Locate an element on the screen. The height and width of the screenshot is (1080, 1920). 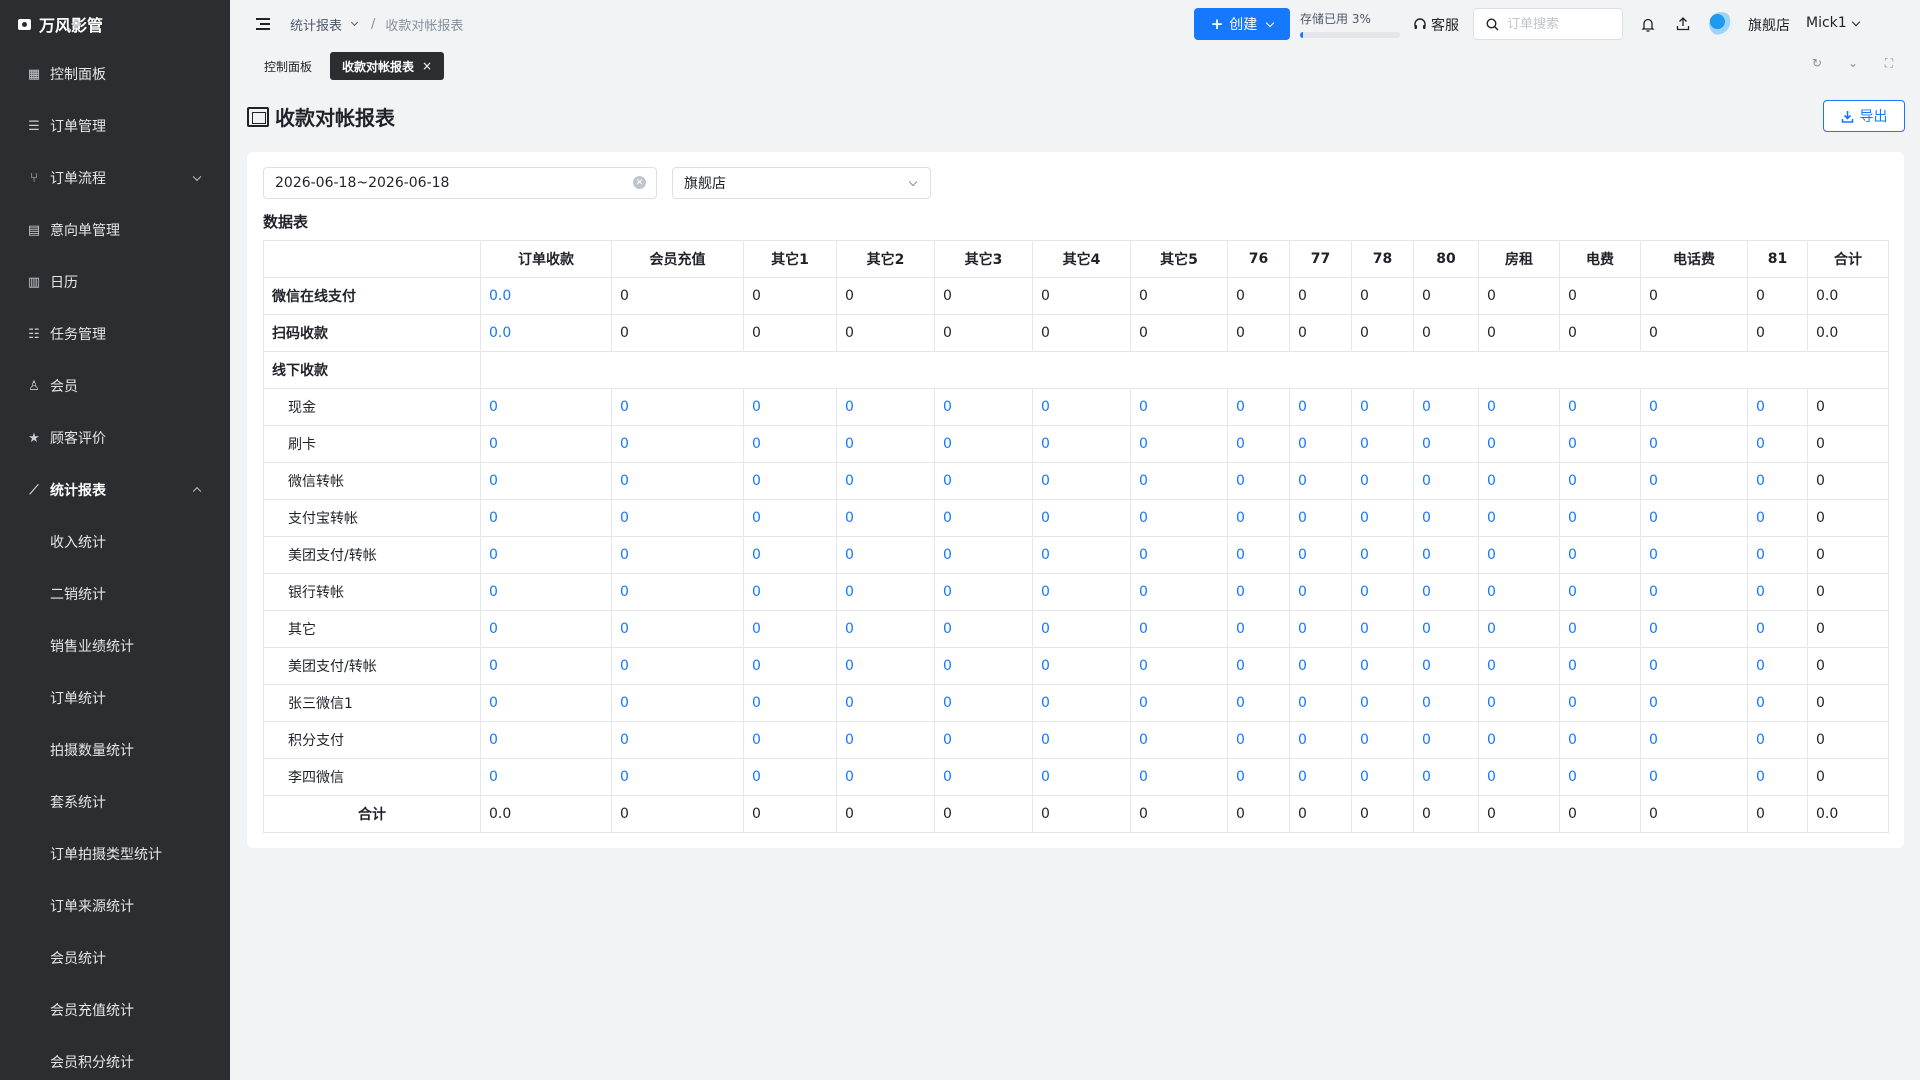
sidebar-item: ⟋ 统计报表 is located at coordinates (115, 490).